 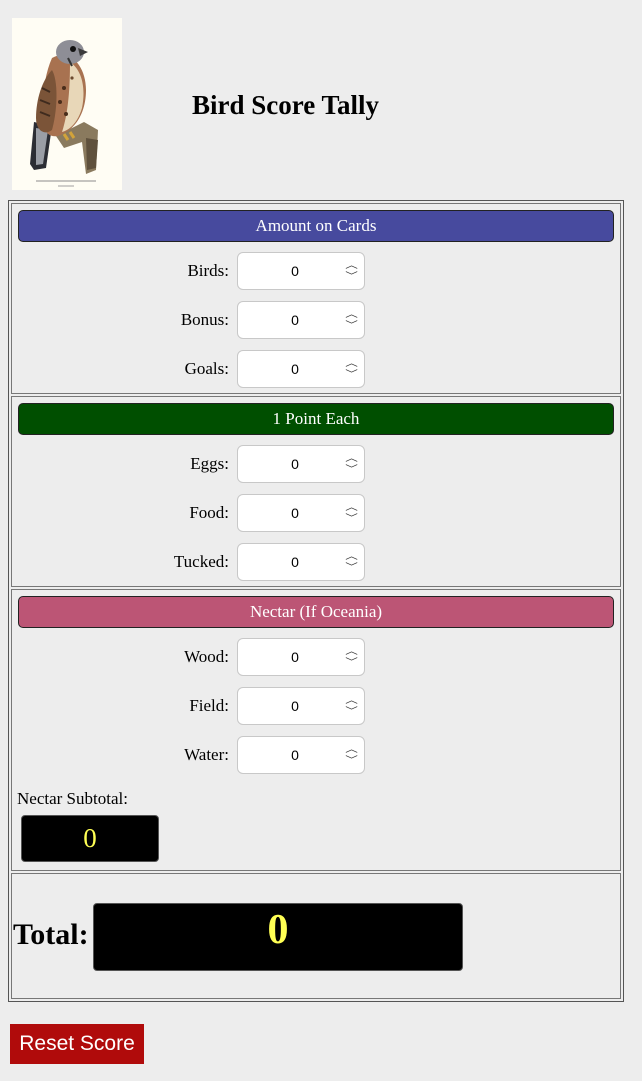 I want to click on field-stepper: ︿ ﹀, so click(x=352, y=706).